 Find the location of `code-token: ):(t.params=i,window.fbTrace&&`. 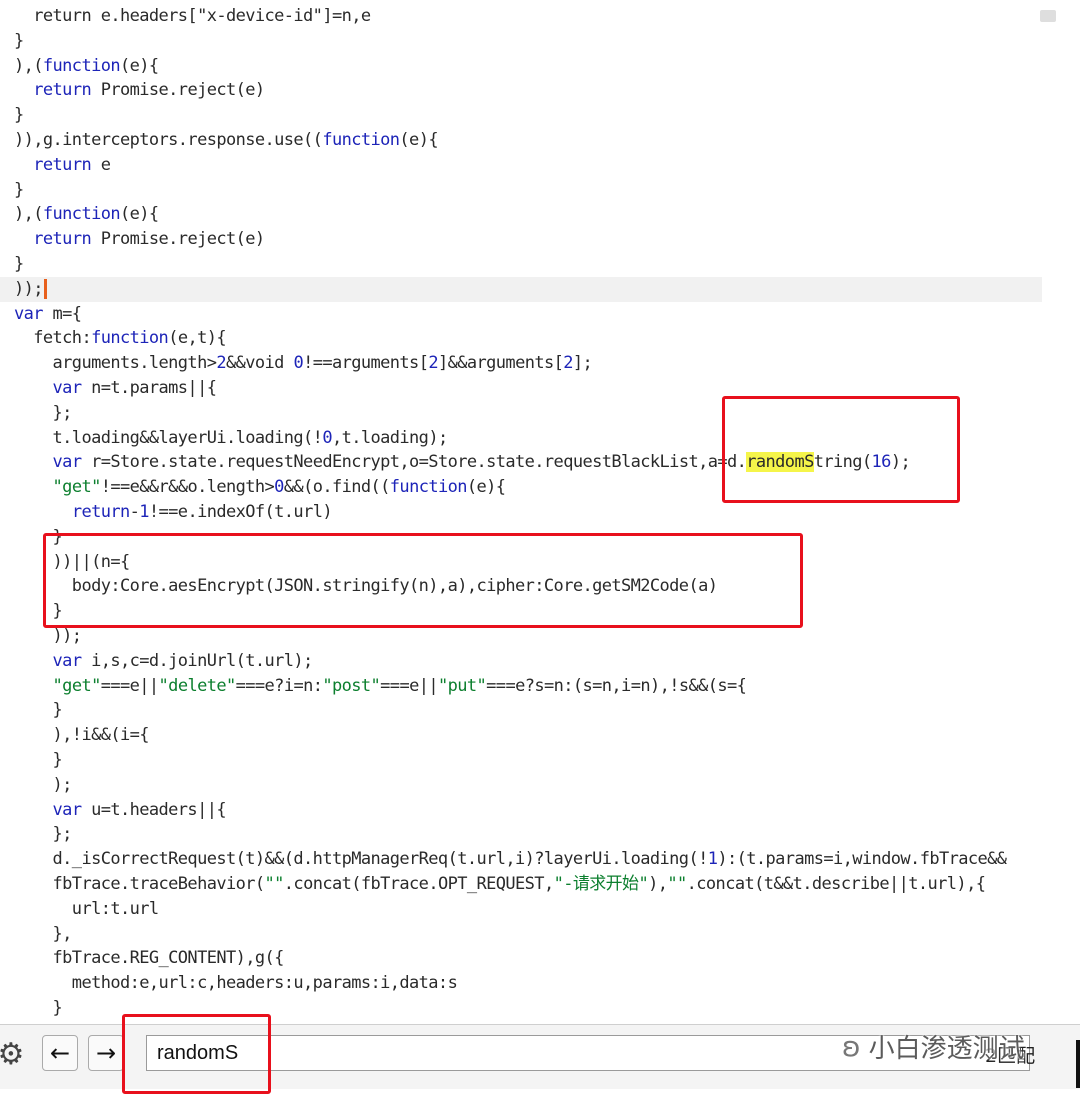

code-token: ):(t.params=i,window.fbTrace&& is located at coordinates (862, 859).